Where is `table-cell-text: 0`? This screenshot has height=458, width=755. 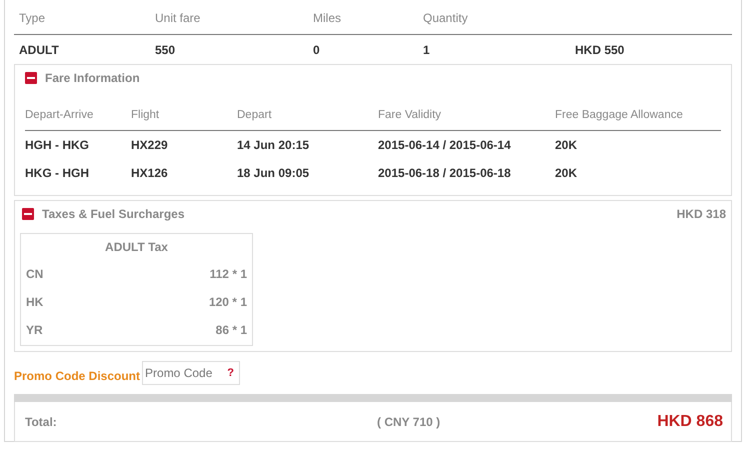 table-cell-text: 0 is located at coordinates (317, 50).